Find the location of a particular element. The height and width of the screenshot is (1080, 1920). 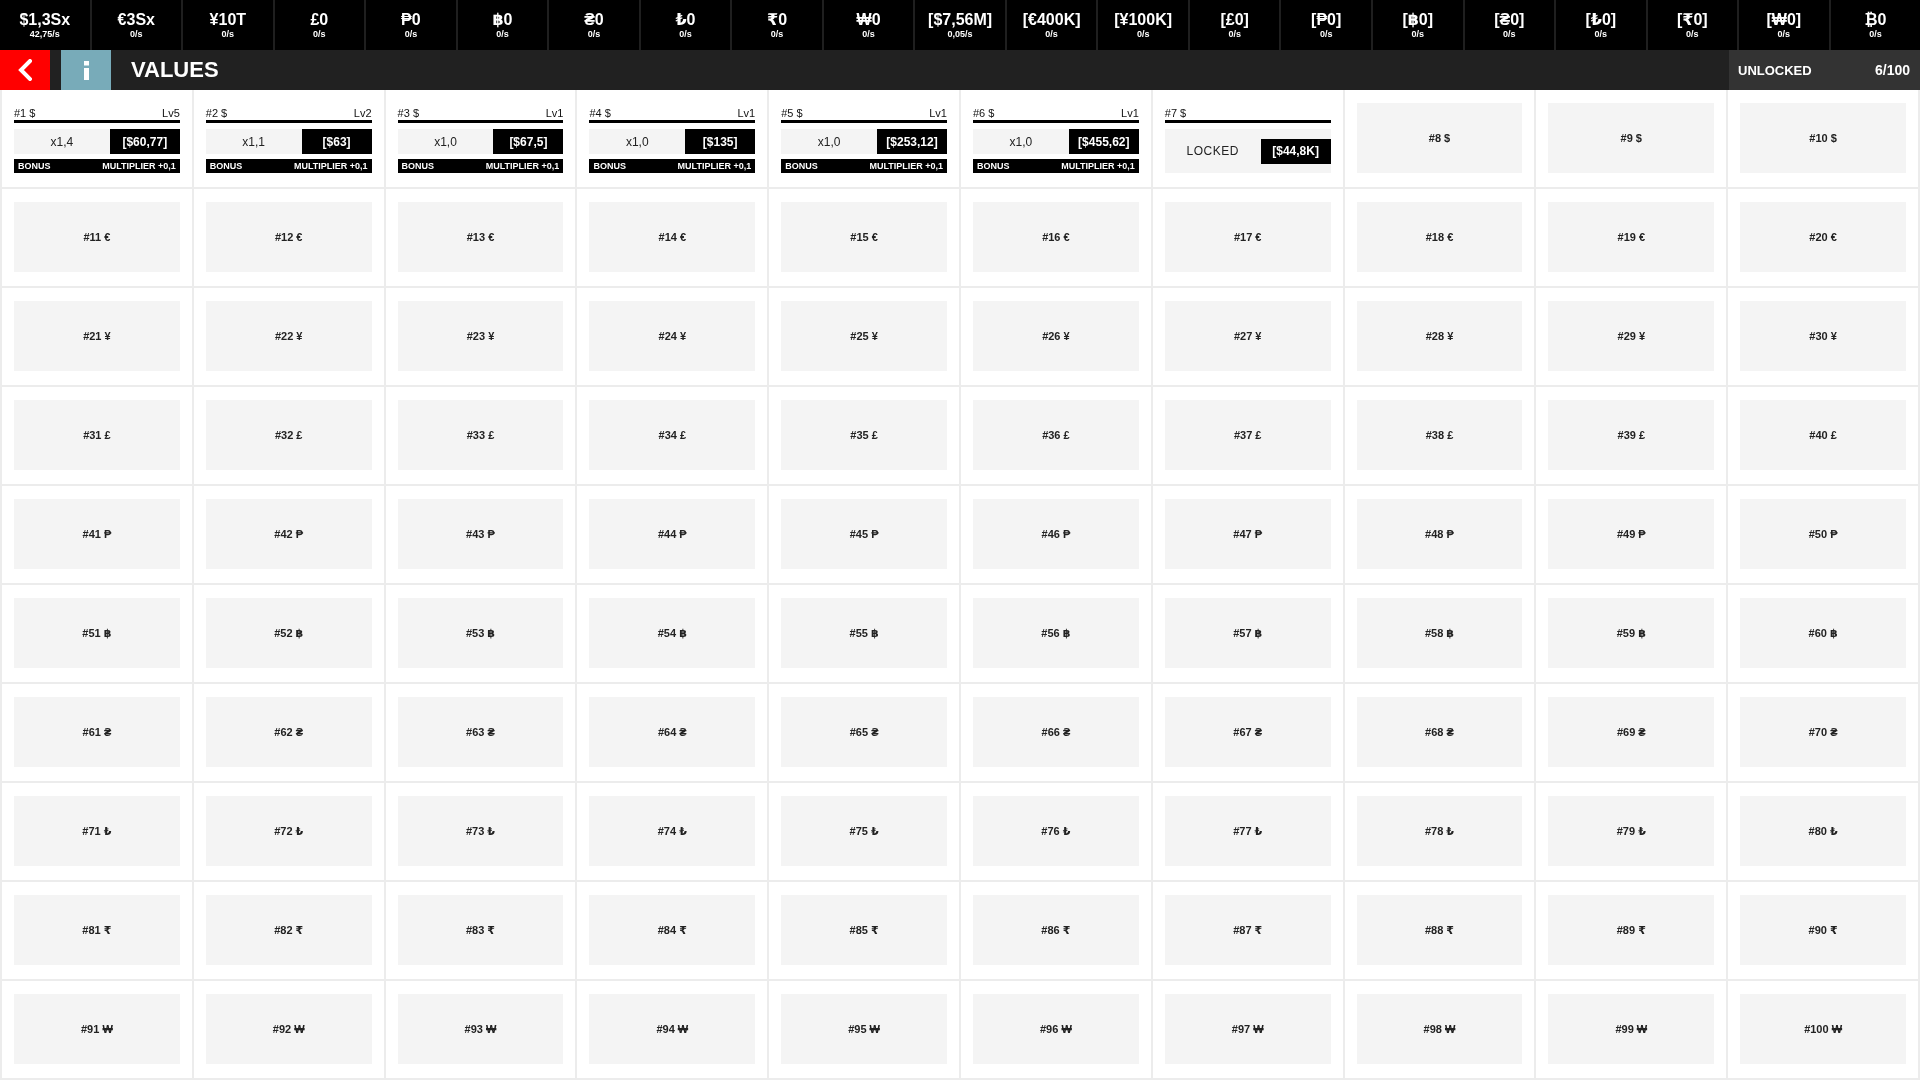

currency-amount: [₩0] is located at coordinates (1784, 19).